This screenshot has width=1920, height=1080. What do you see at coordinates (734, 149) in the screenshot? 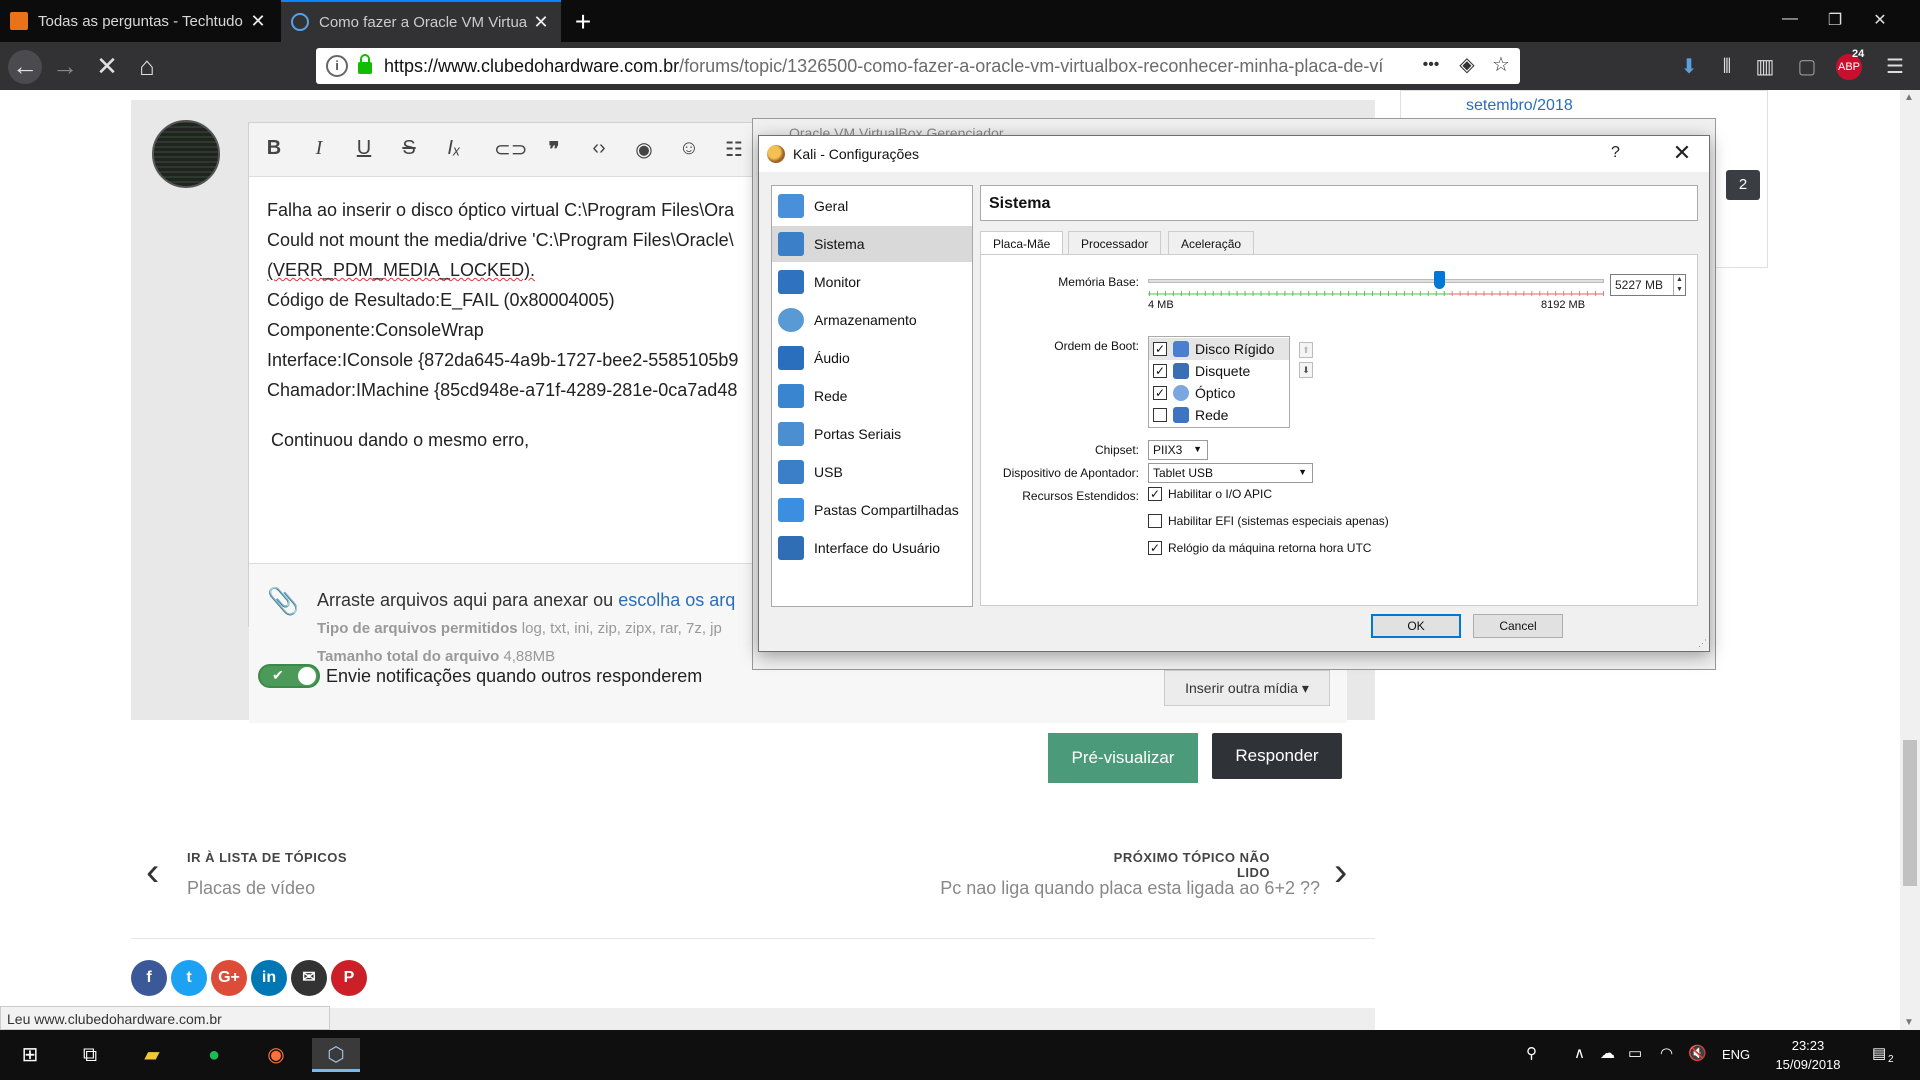
I see `list-icon: ☷` at bounding box center [734, 149].